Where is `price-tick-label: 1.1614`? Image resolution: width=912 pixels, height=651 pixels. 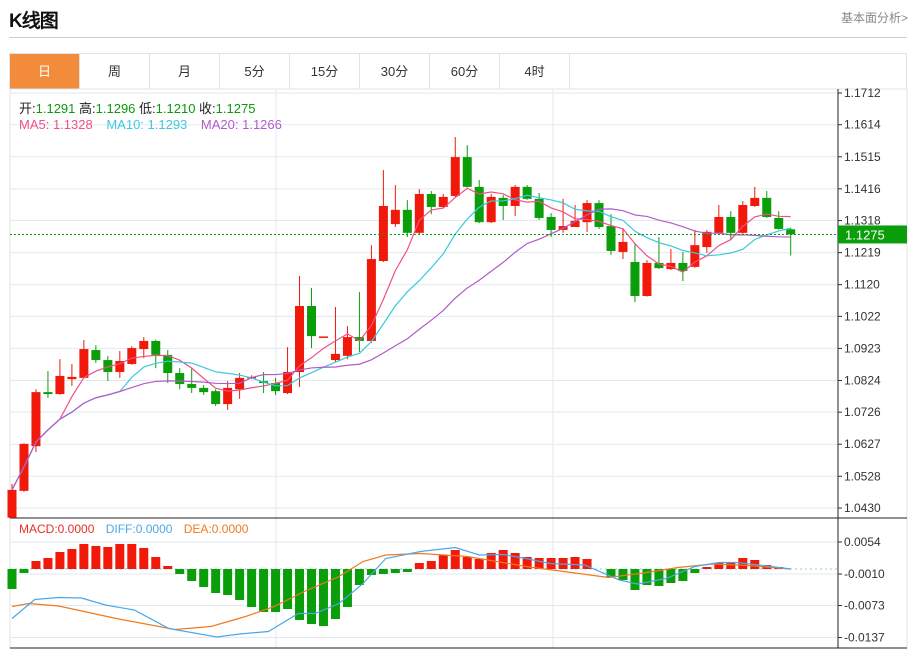
price-tick-label: 1.1614 is located at coordinates (862, 125).